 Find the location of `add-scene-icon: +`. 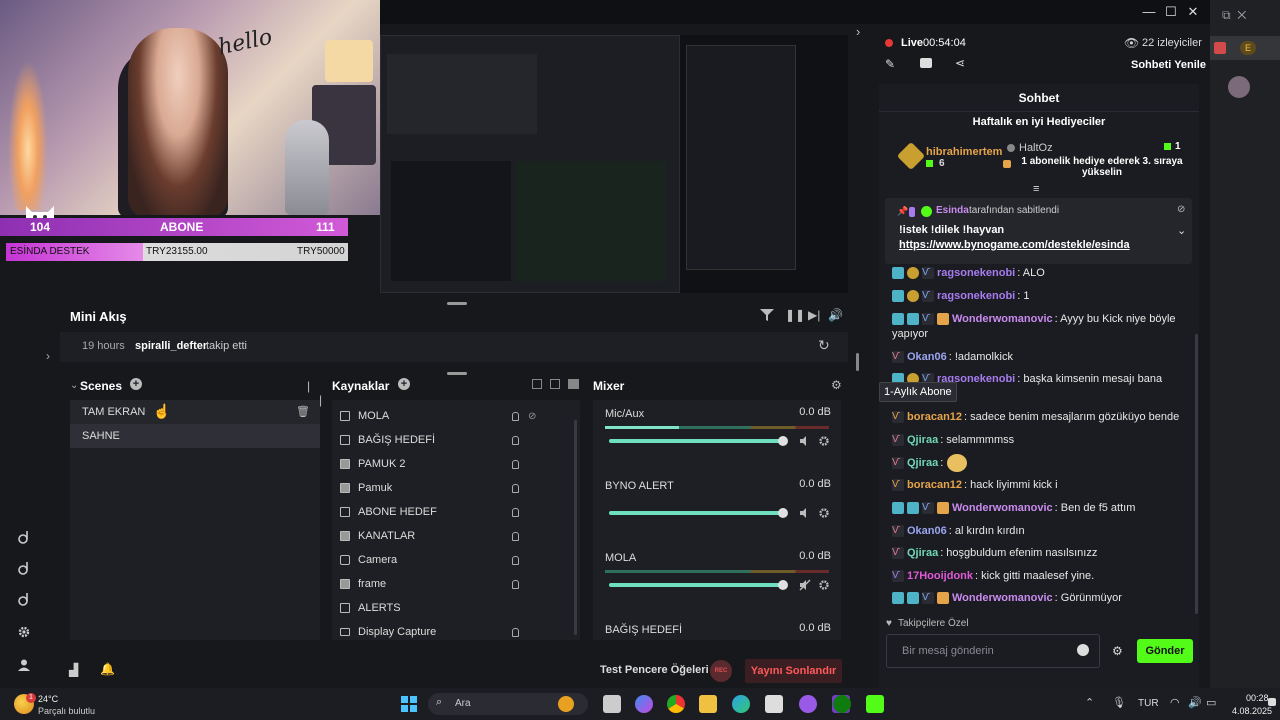

add-scene-icon: + is located at coordinates (136, 384).